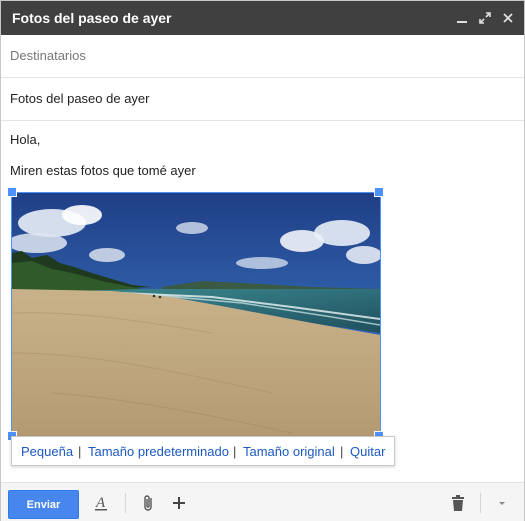  I want to click on body-greeting: Hola,, so click(25, 139).